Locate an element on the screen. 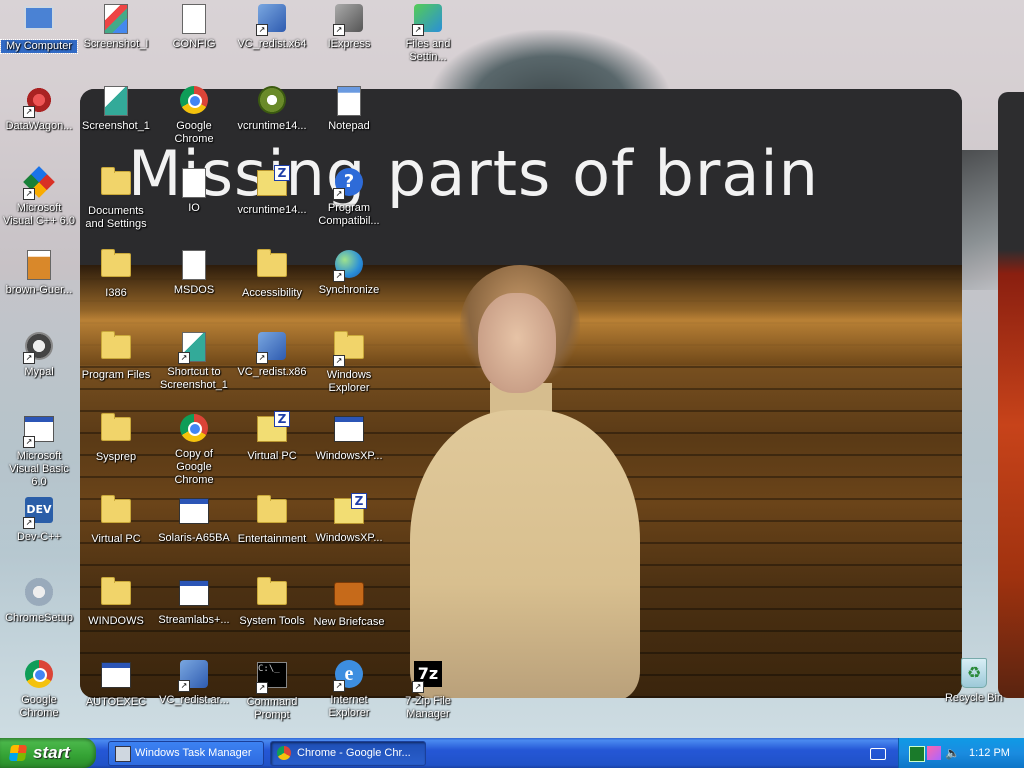 The height and width of the screenshot is (768, 1024). desktop-icon-synchronize: ↗ Synchronize is located at coordinates (349, 272).